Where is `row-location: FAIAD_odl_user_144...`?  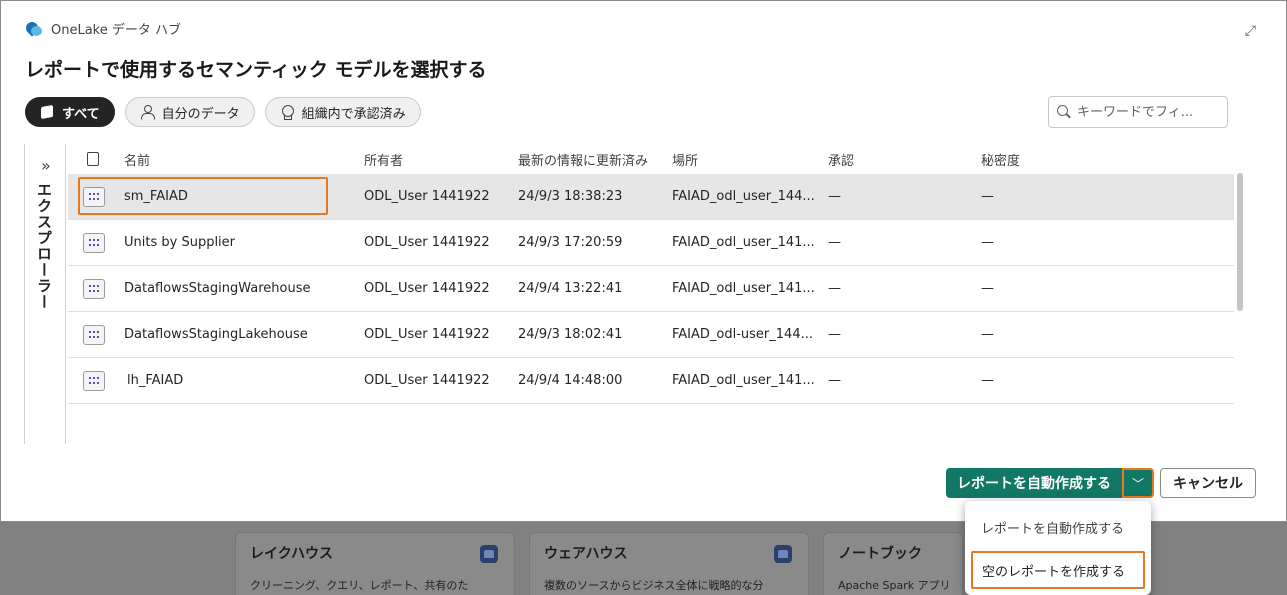
row-location: FAIAD_odl_user_144... is located at coordinates (743, 196).